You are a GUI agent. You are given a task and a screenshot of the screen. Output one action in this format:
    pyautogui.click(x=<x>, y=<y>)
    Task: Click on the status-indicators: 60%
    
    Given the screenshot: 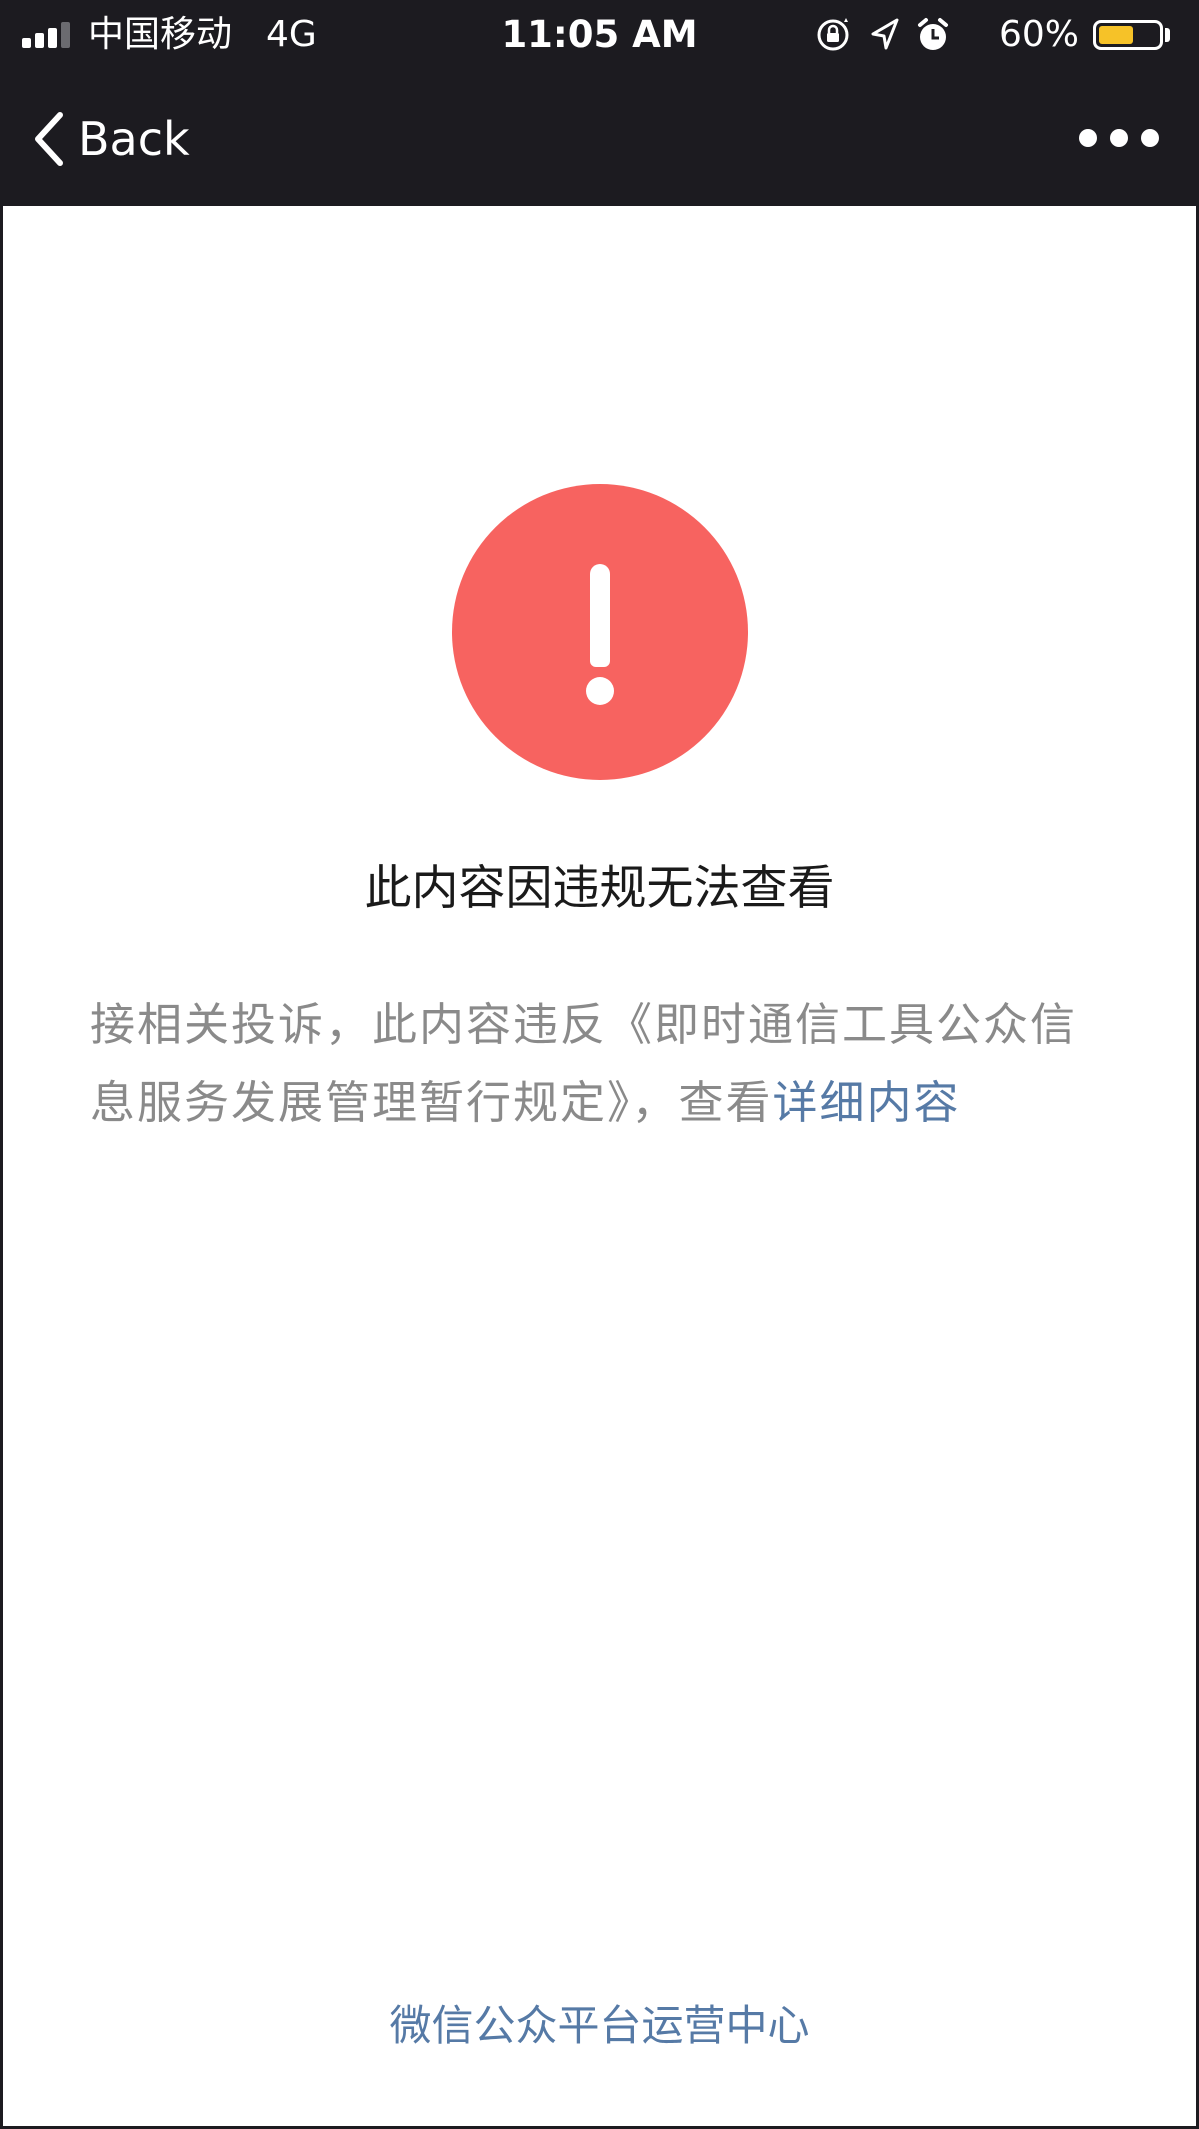 What is the action you would take?
    pyautogui.click(x=995, y=35)
    